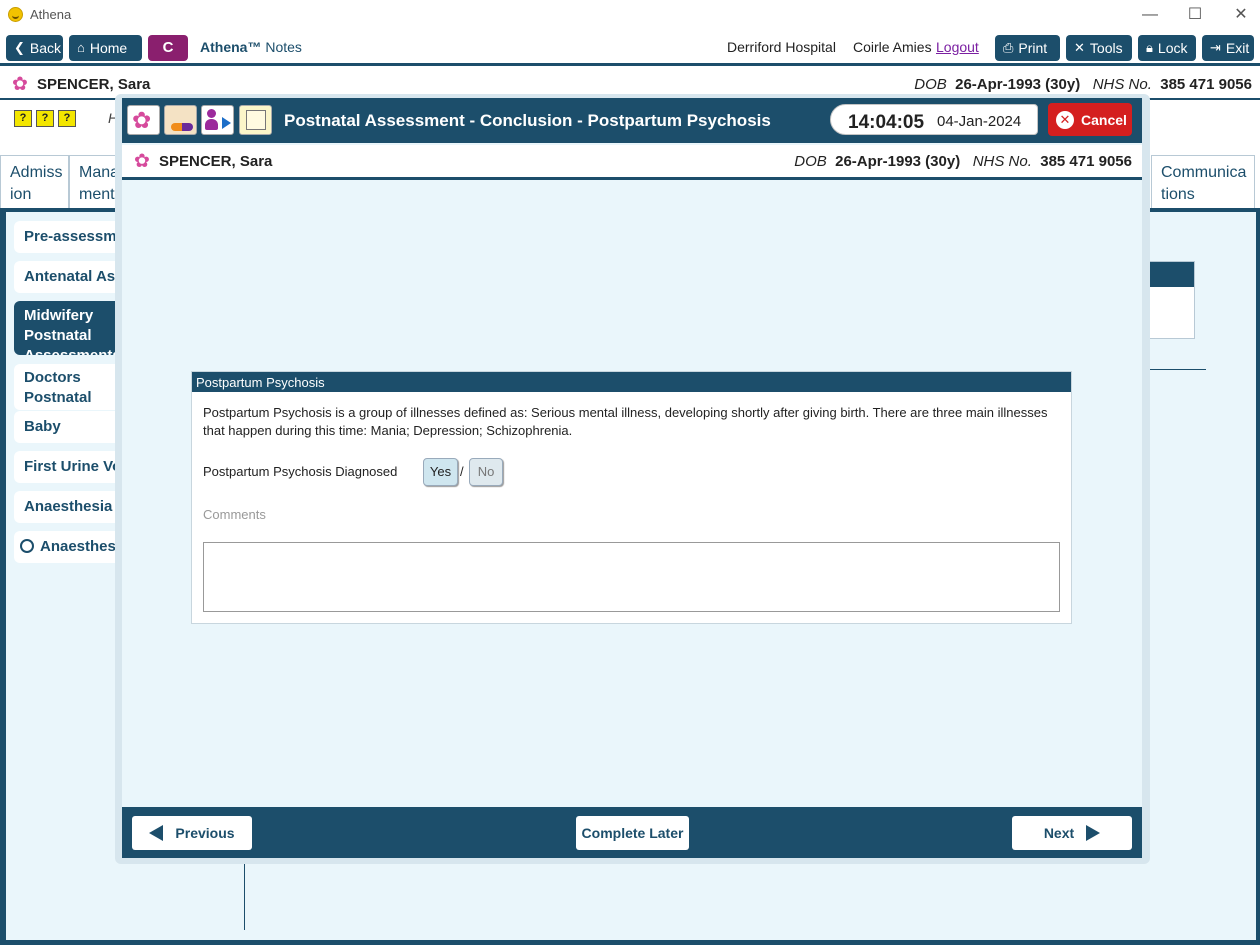 The height and width of the screenshot is (945, 1260). Describe the element at coordinates (1093, 833) in the screenshot. I see `arrow-right-icon` at that location.